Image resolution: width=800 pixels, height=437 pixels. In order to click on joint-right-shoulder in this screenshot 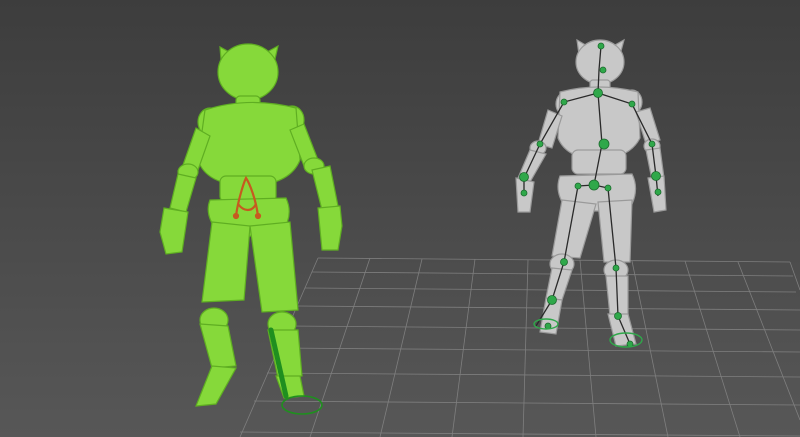, I will do `click(632, 104)`.